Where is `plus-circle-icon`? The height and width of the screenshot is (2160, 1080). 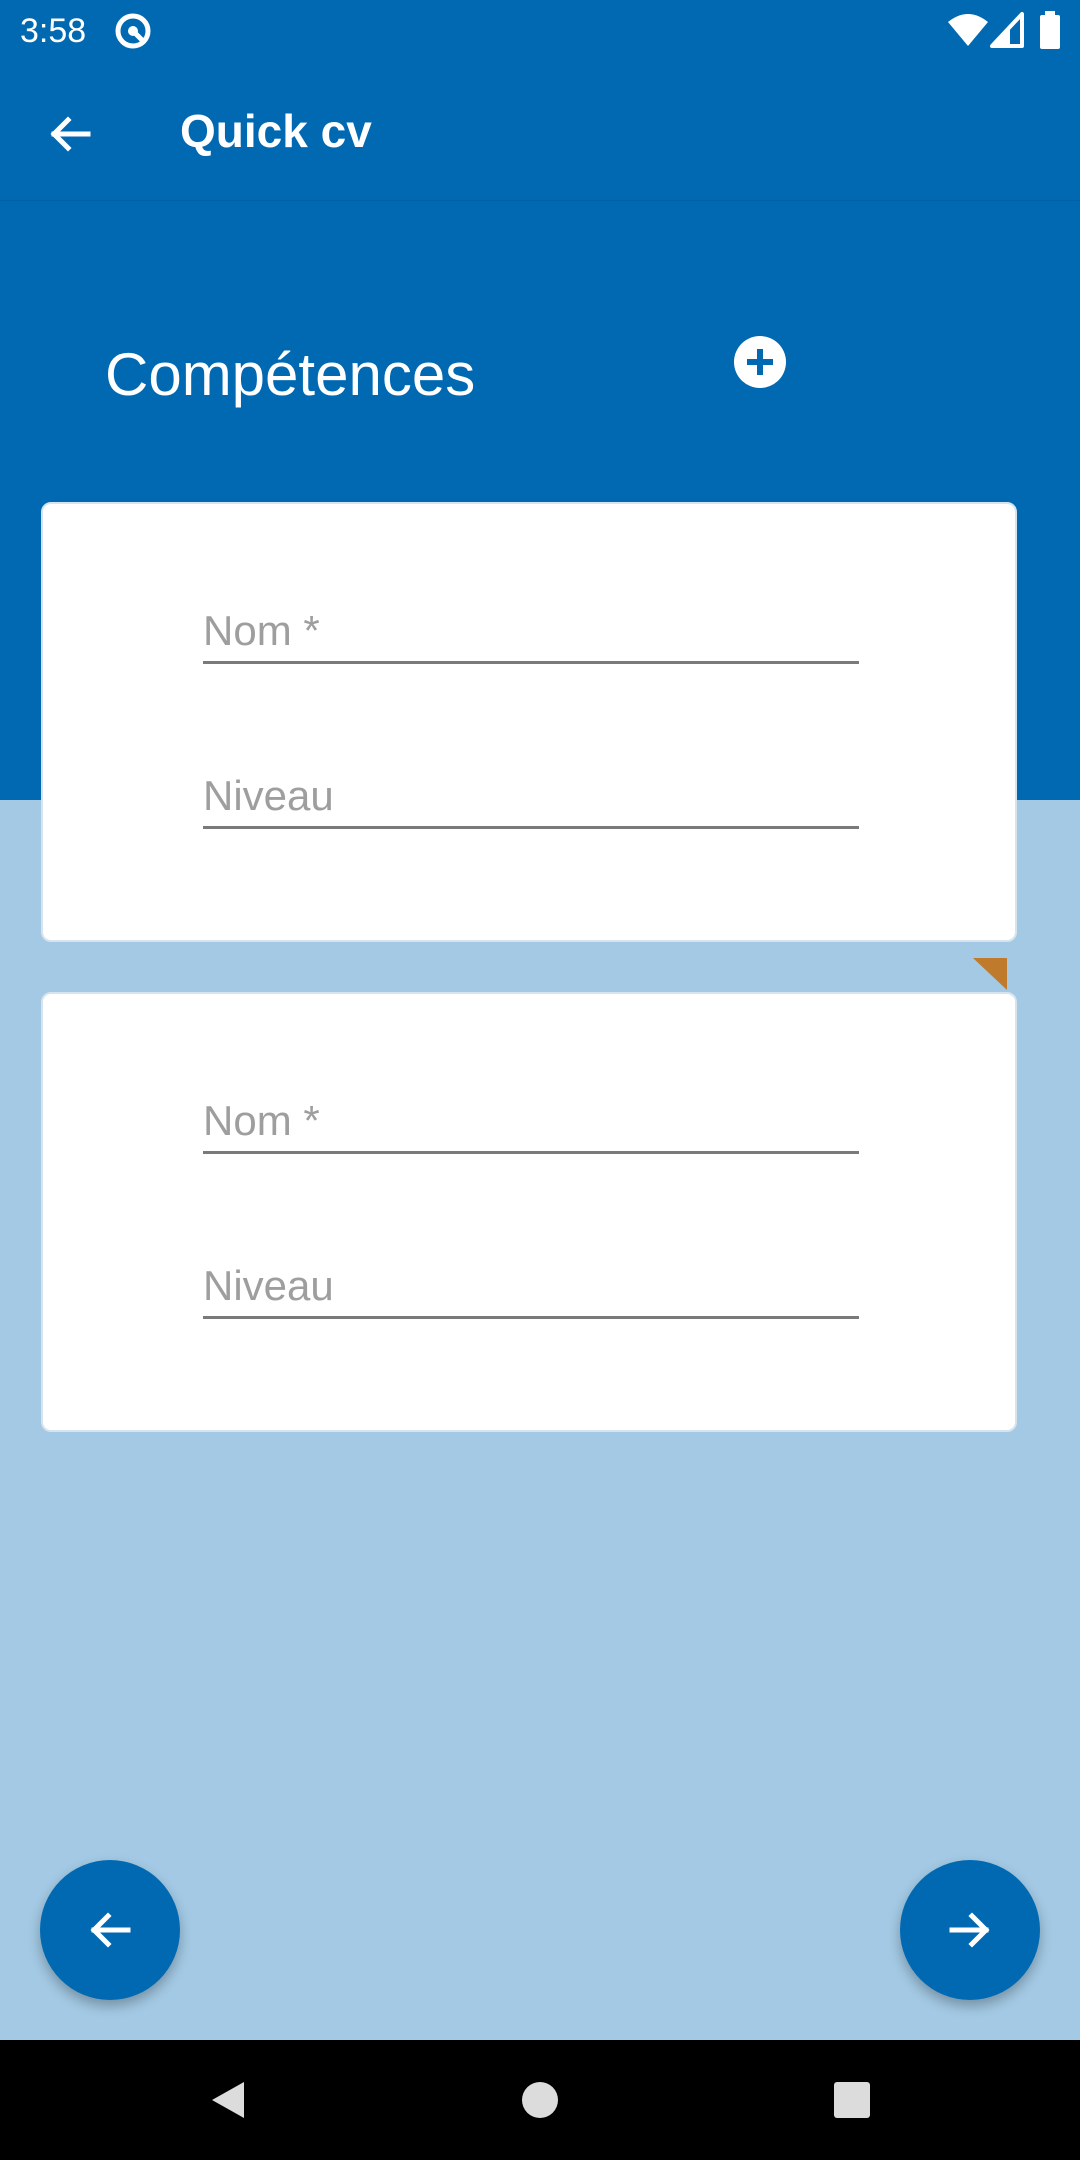 plus-circle-icon is located at coordinates (760, 362).